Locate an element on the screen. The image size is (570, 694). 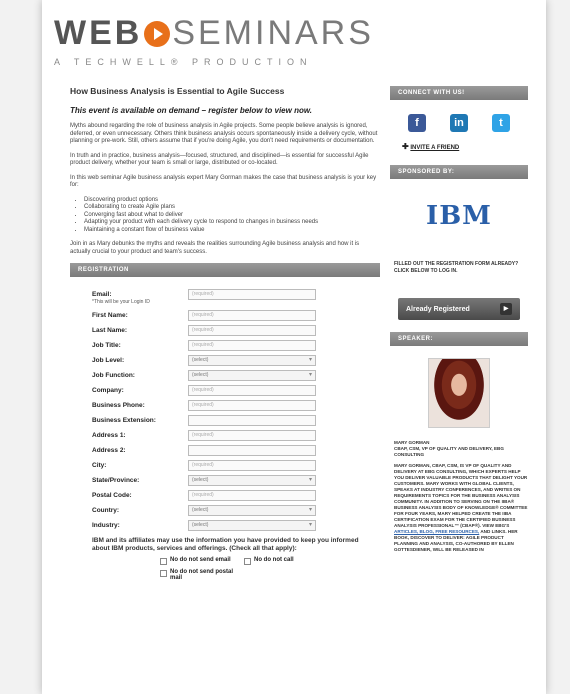
plus-icon: ✚ is located at coordinates (405, 146).